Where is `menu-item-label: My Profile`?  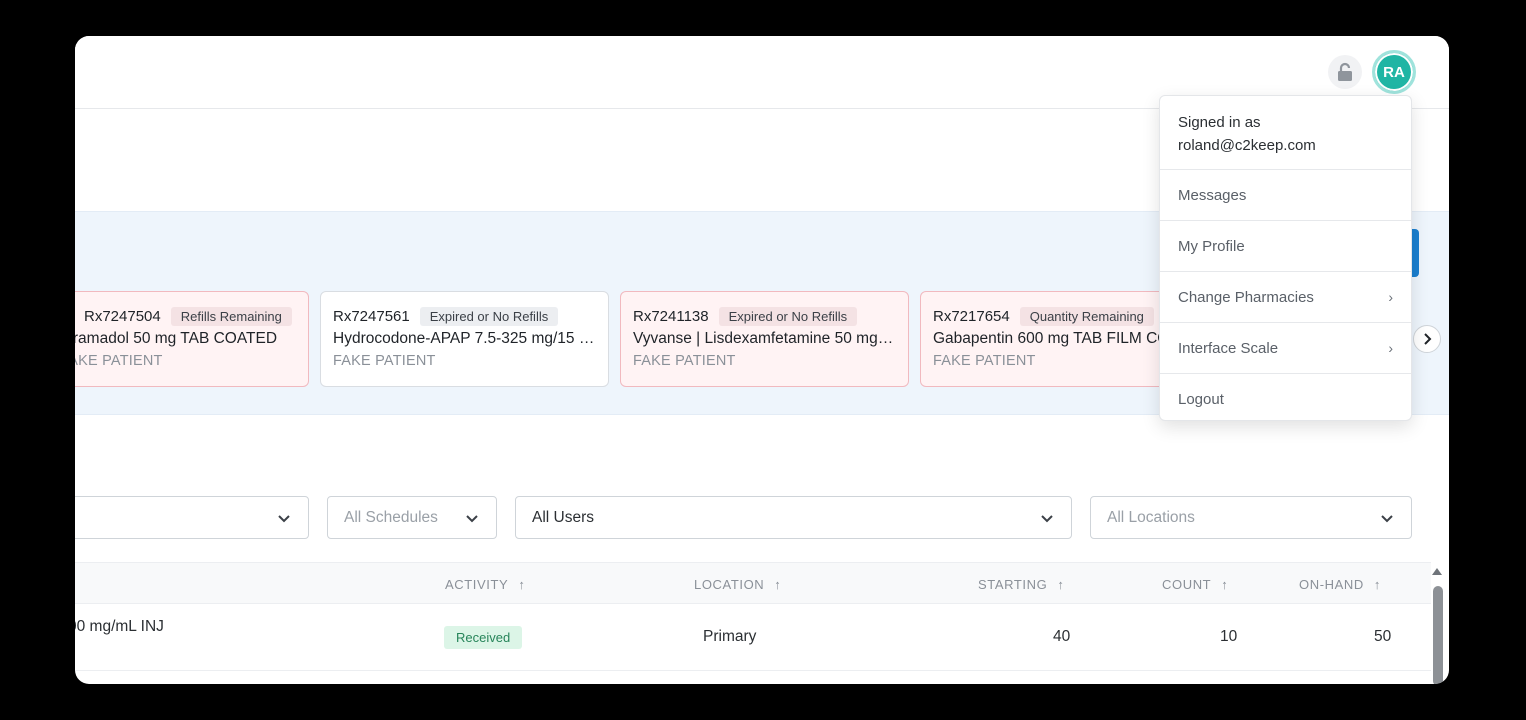
menu-item-label: My Profile is located at coordinates (1211, 246).